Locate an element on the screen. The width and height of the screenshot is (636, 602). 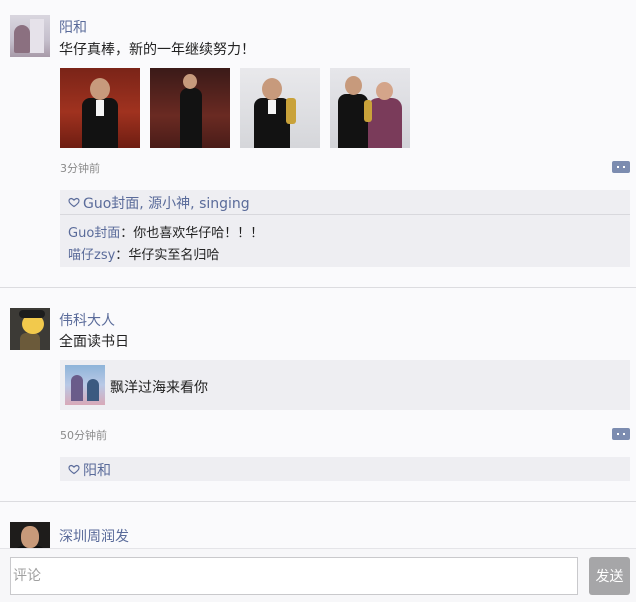
photo-grid is located at coordinates (240, 108).